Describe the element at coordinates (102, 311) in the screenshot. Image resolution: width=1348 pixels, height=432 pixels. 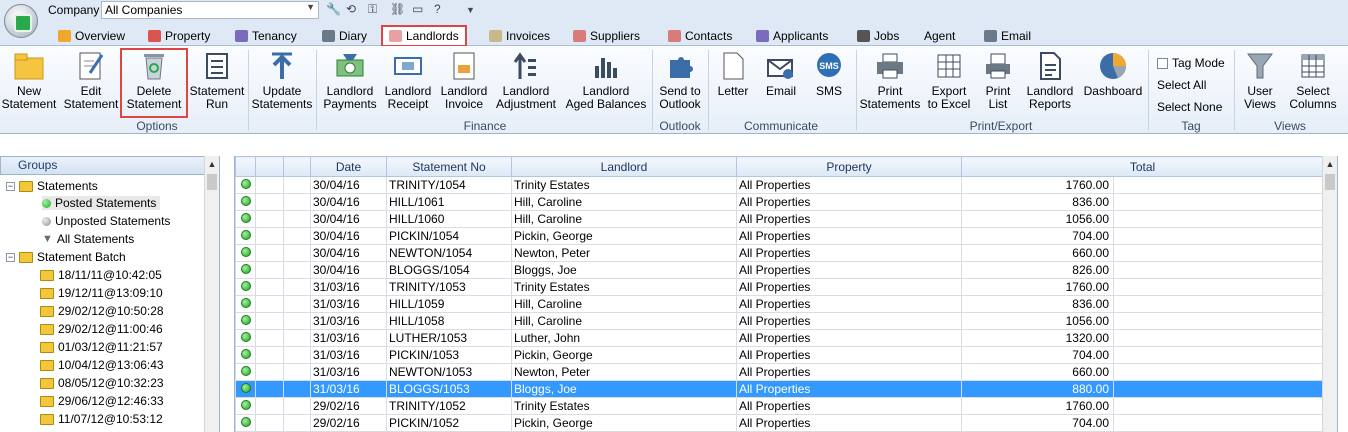
I see `tree-node-batch: 29/02/12@10:50:28` at that location.